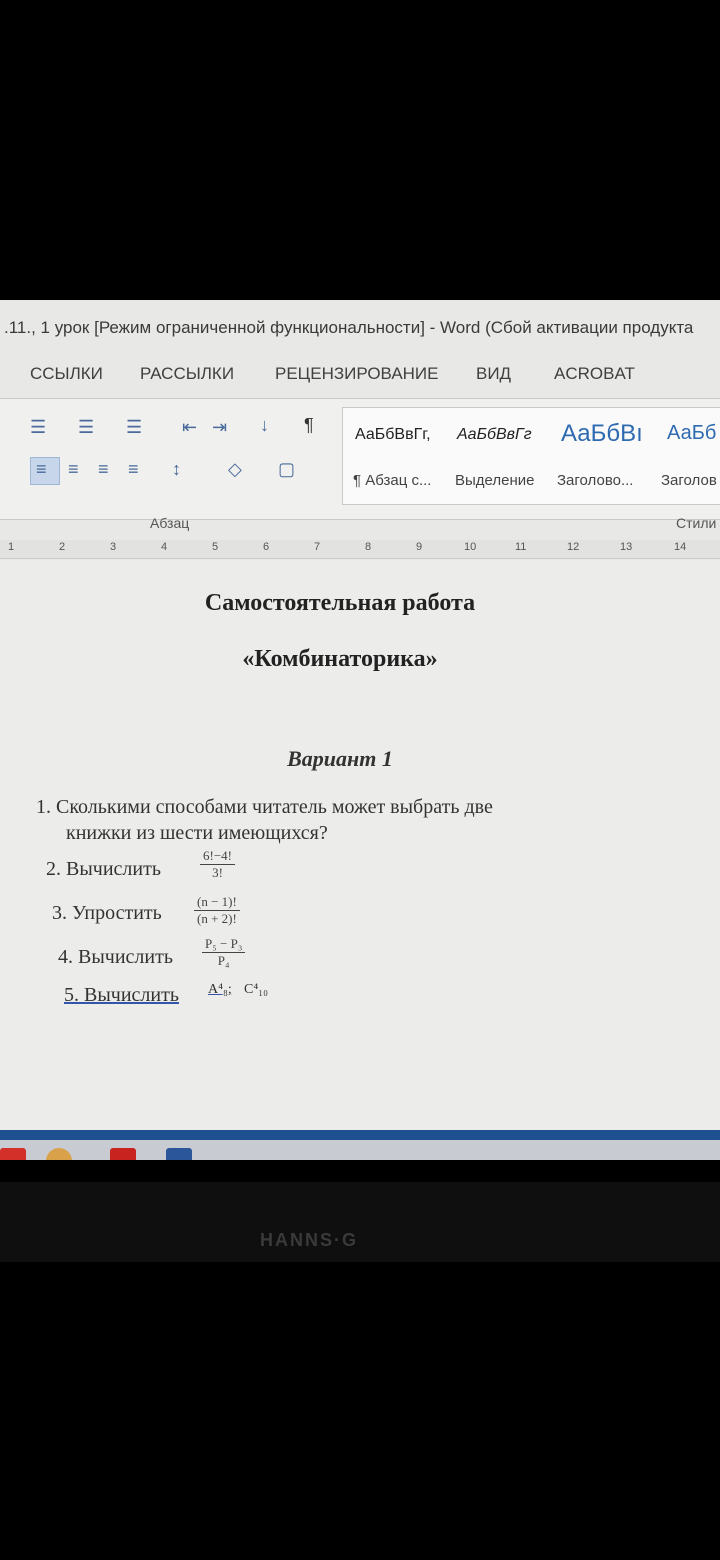 The height and width of the screenshot is (1560, 720). Describe the element at coordinates (360, 1222) in the screenshot. I see `monitor-bezel: HANNS·G` at that location.